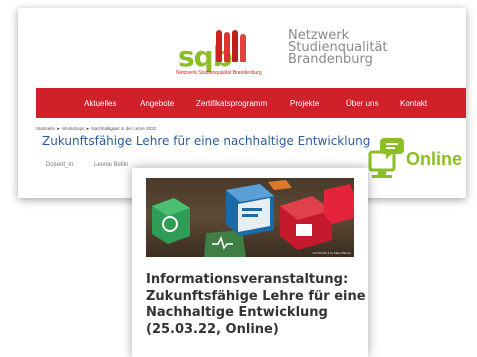 The height and width of the screenshot is (357, 477). What do you see at coordinates (212, 329) in the screenshot?
I see `event-title-line: (25.03.22, Online)` at bounding box center [212, 329].